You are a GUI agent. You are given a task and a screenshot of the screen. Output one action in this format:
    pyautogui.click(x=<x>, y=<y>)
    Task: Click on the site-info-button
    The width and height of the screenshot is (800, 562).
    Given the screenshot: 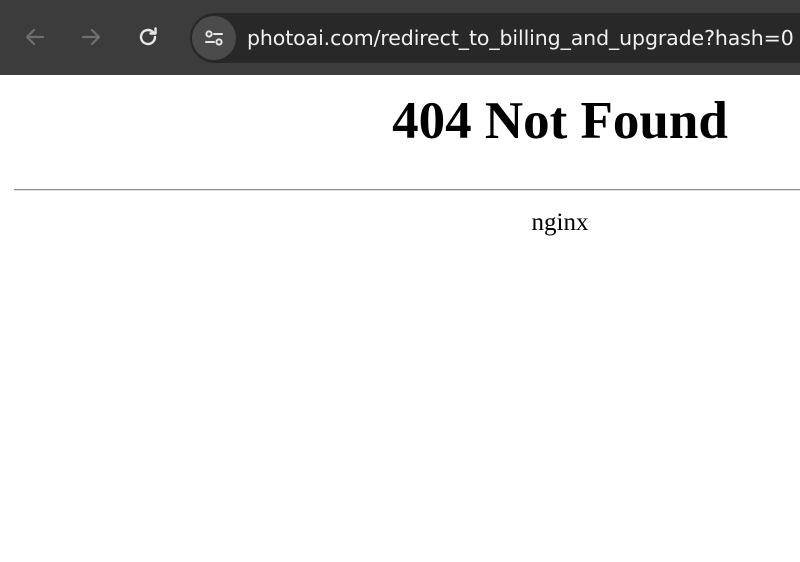 What is the action you would take?
    pyautogui.click(x=214, y=38)
    